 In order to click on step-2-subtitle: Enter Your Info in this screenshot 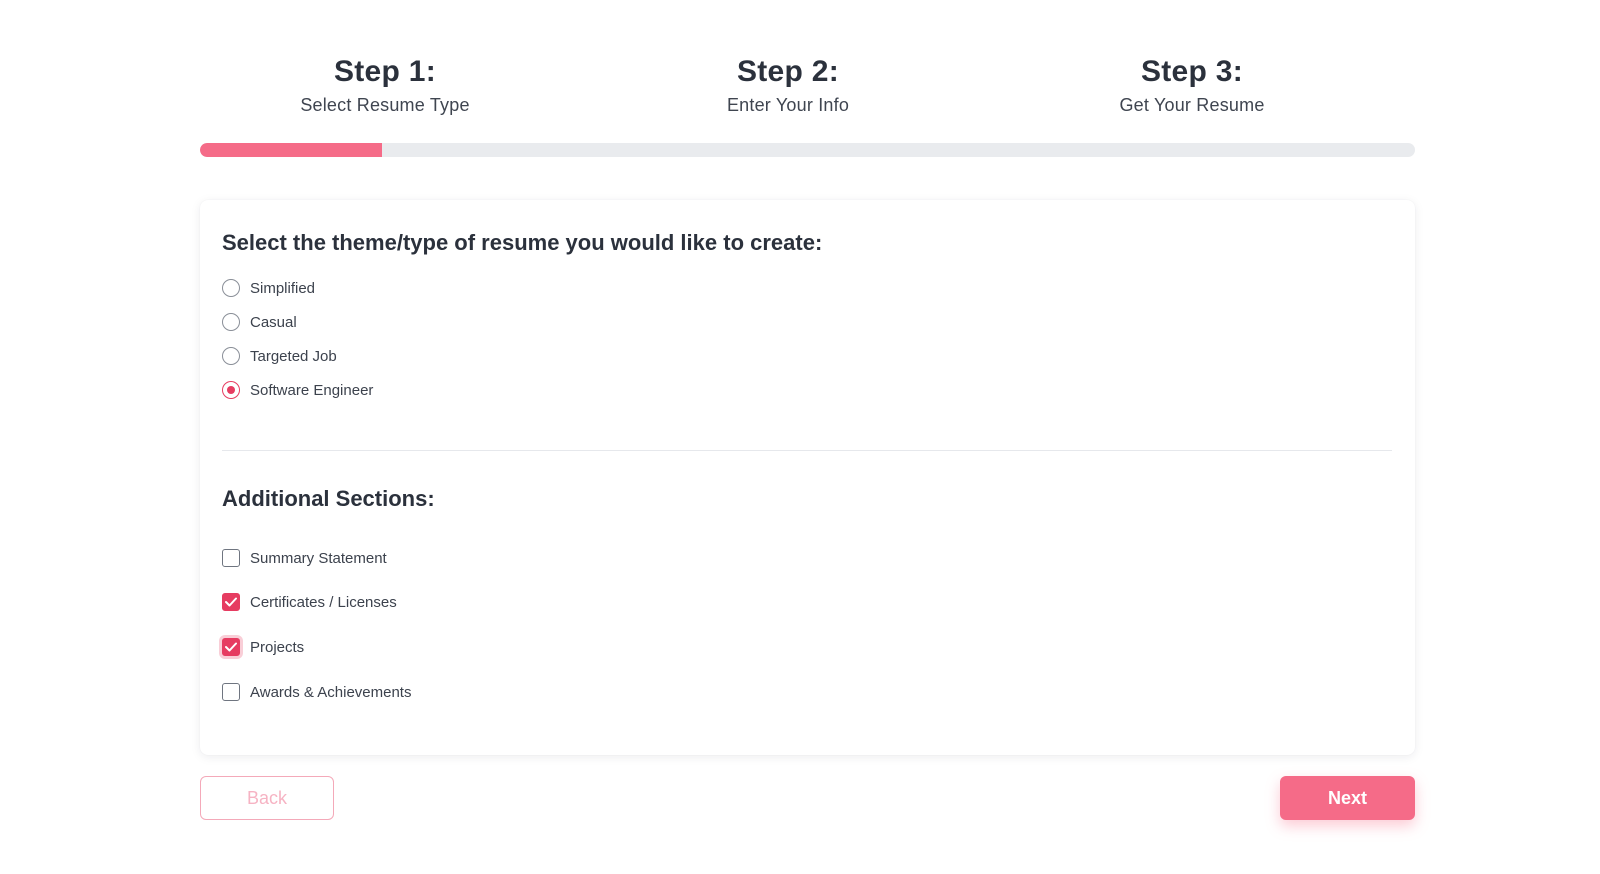, I will do `click(788, 105)`.